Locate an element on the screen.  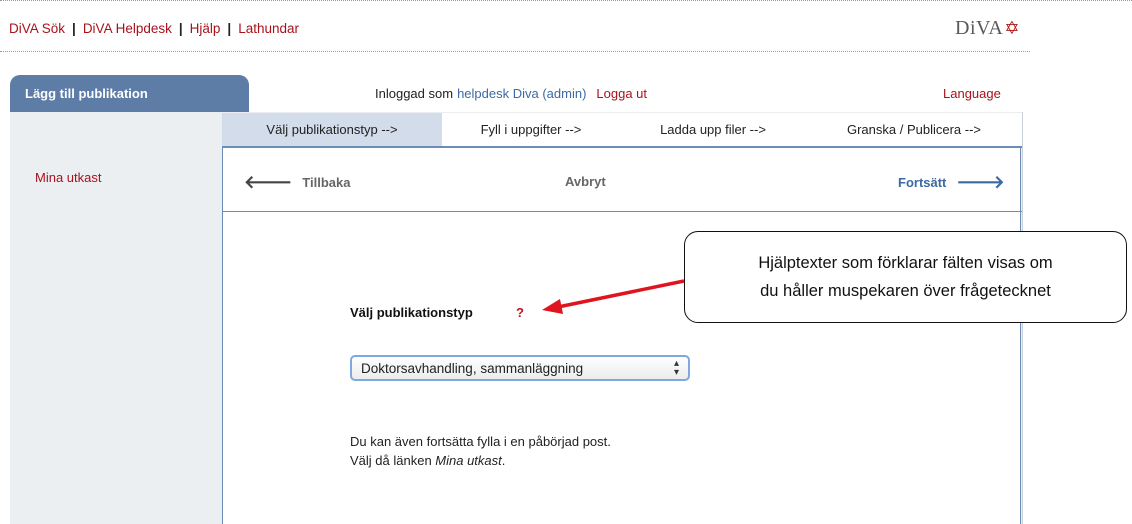
annotation-arrow-line is located at coordinates (621, 294).